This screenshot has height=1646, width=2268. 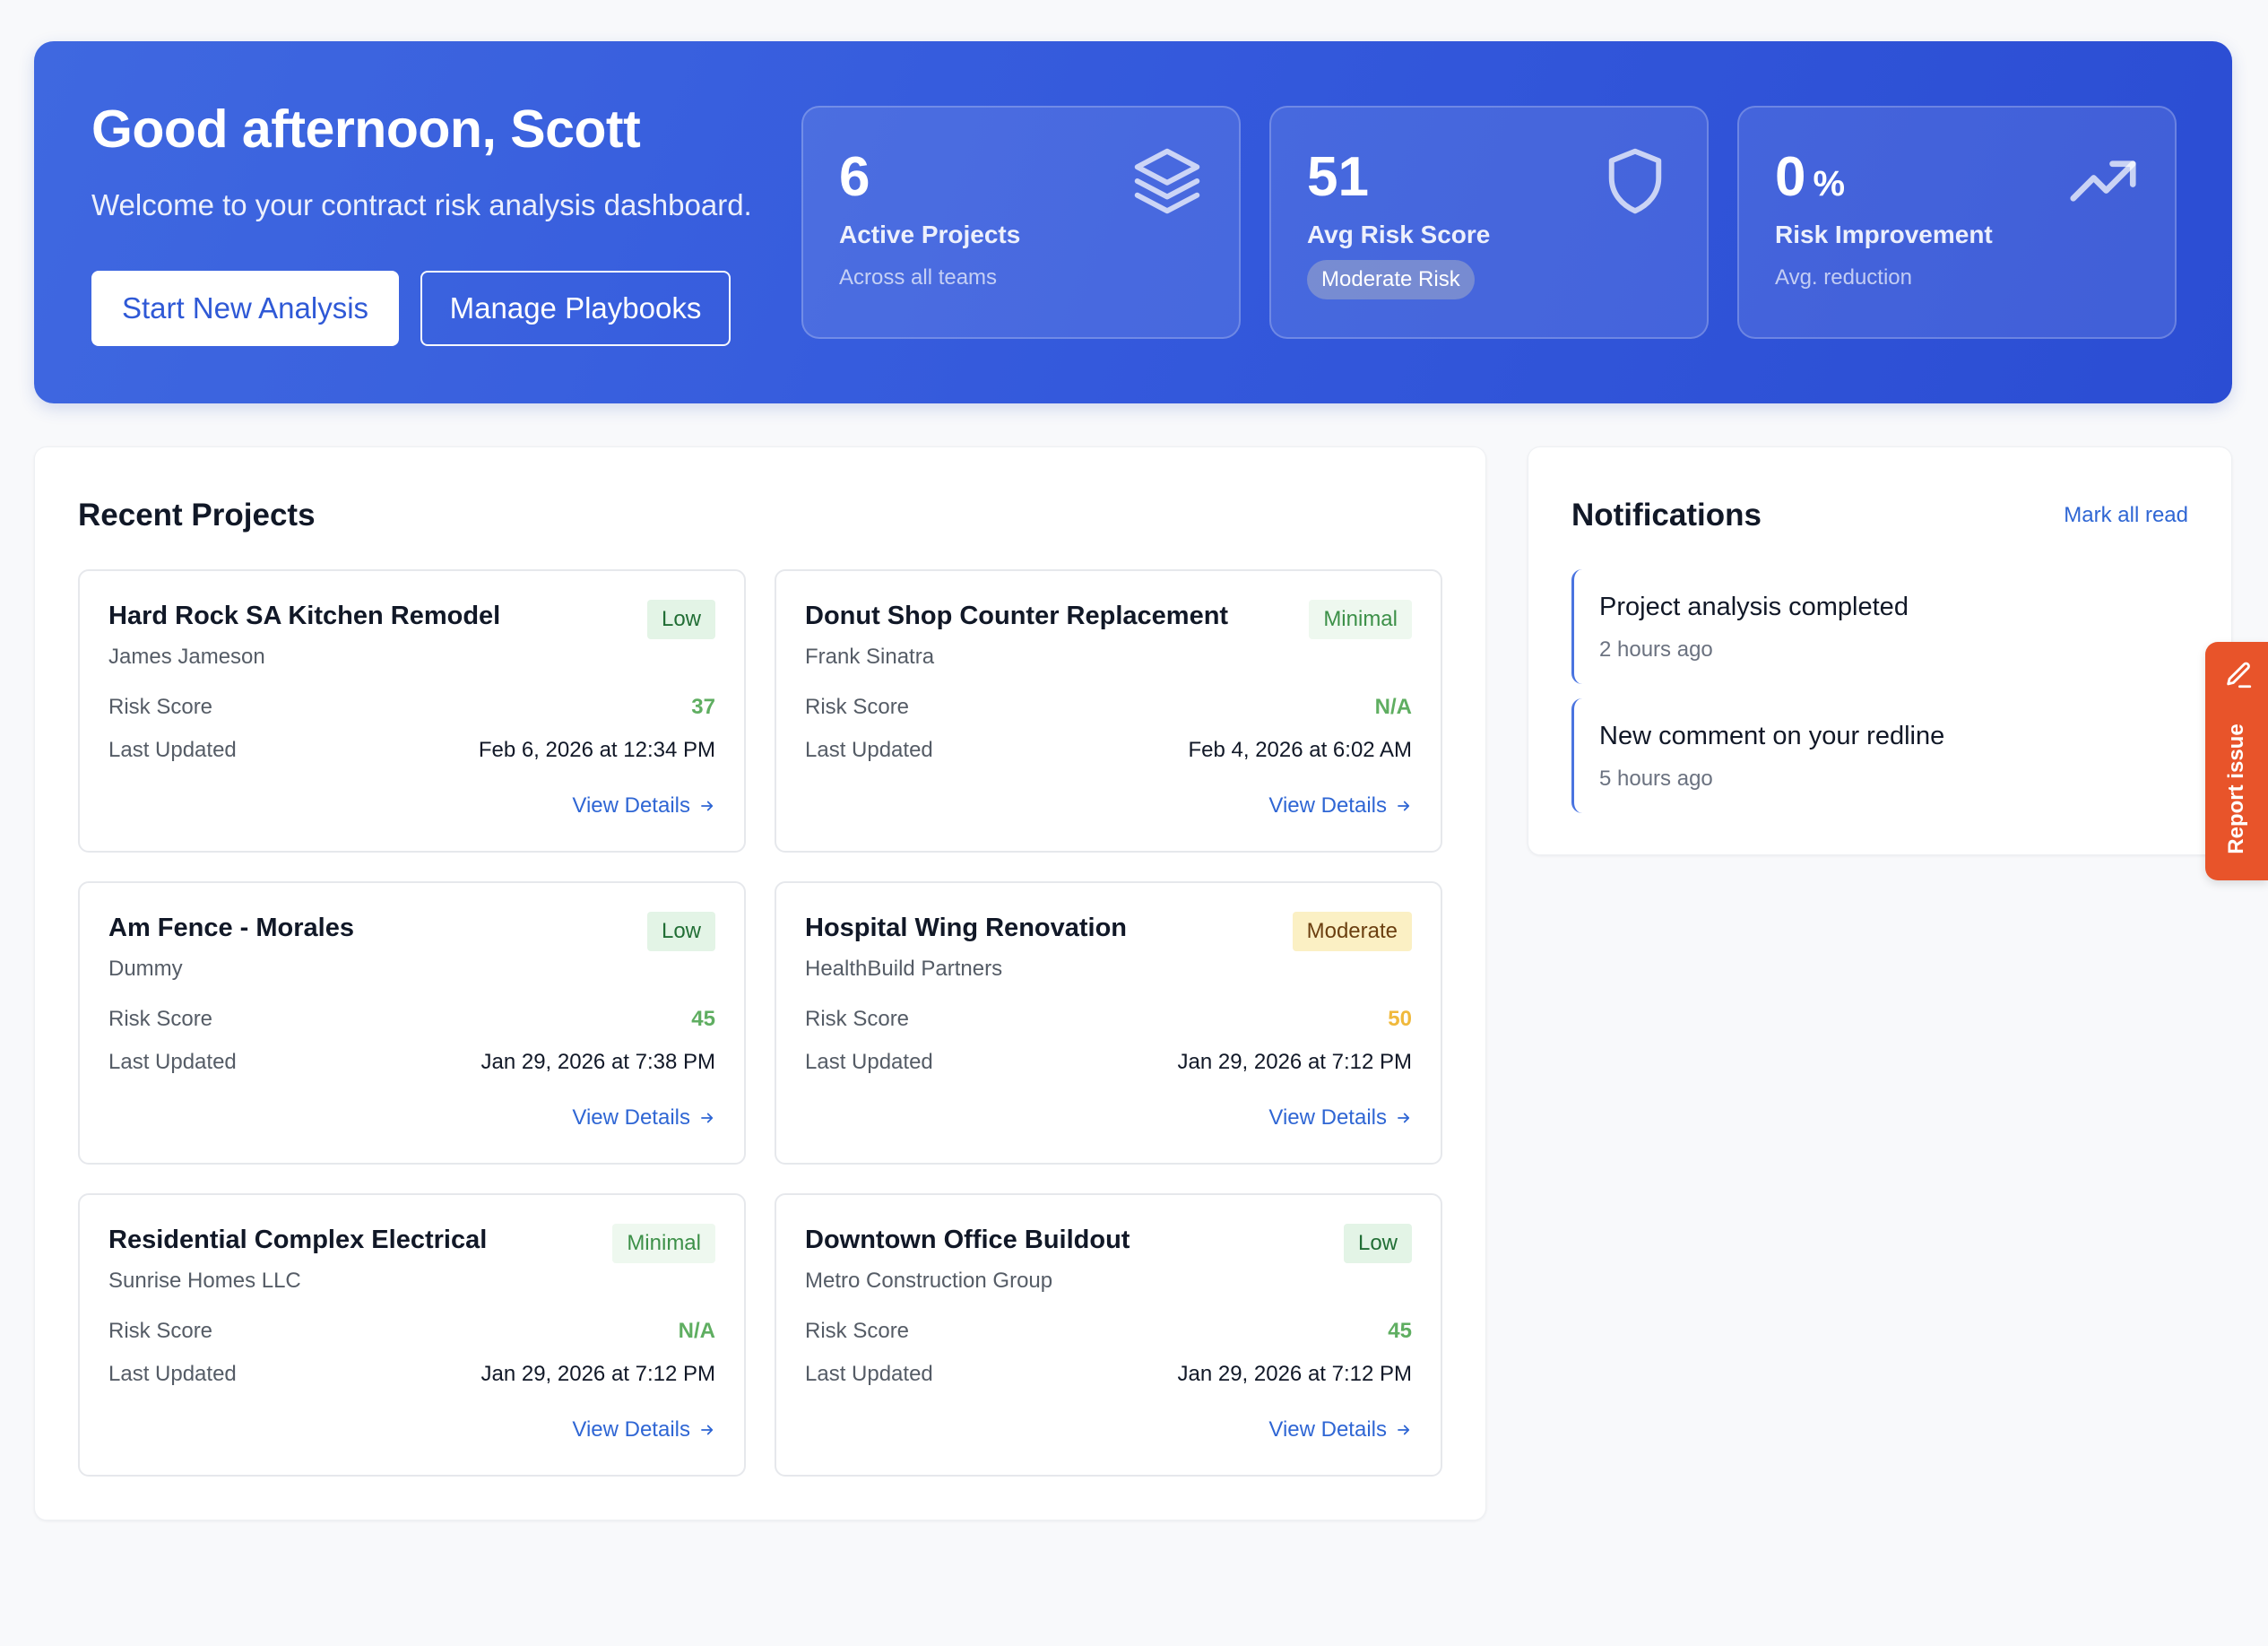 I want to click on stat-card-active-projects: 6 Active Projects Across all teams, so click(x=1021, y=222).